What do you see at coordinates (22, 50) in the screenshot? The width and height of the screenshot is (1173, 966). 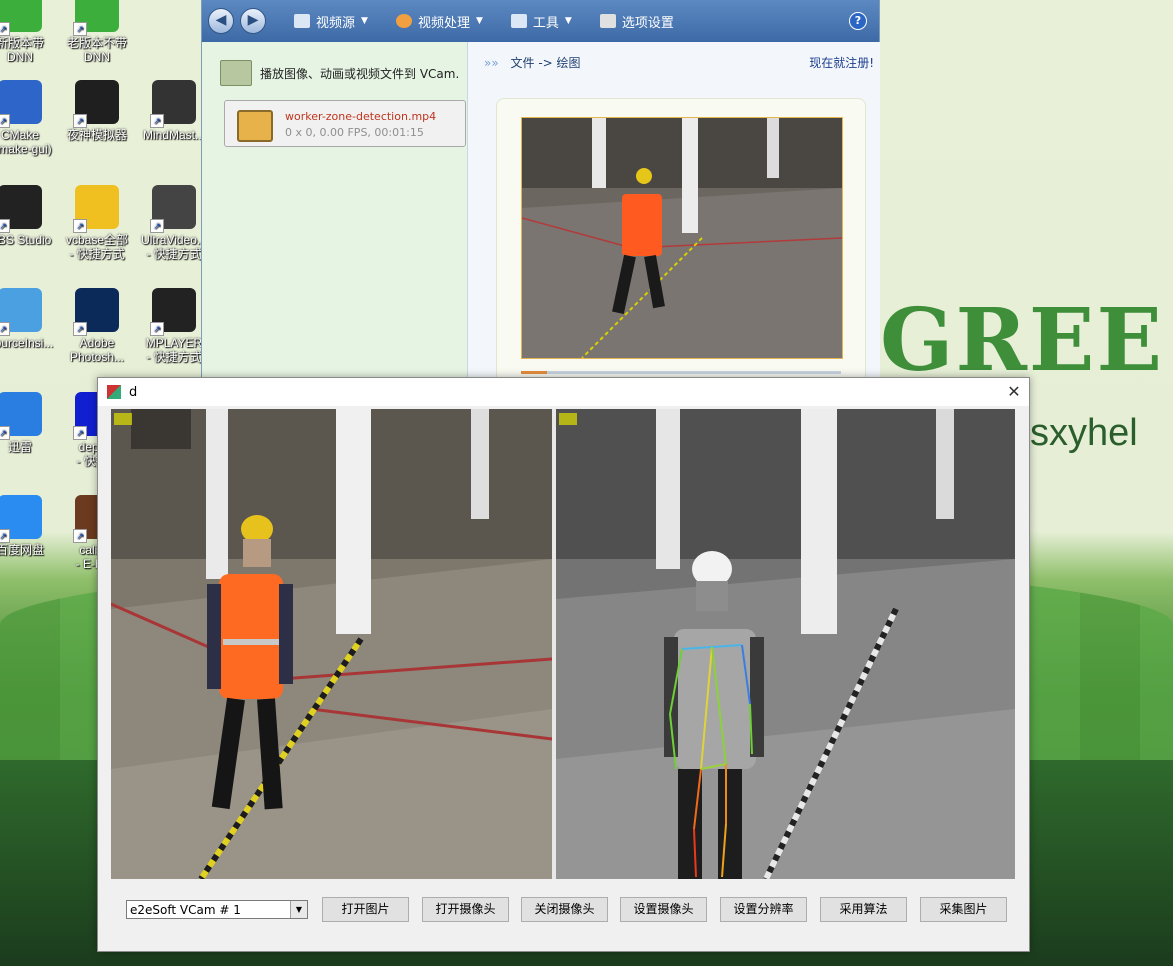 I see `desktop-icon-label: 新版本带 DNN` at bounding box center [22, 50].